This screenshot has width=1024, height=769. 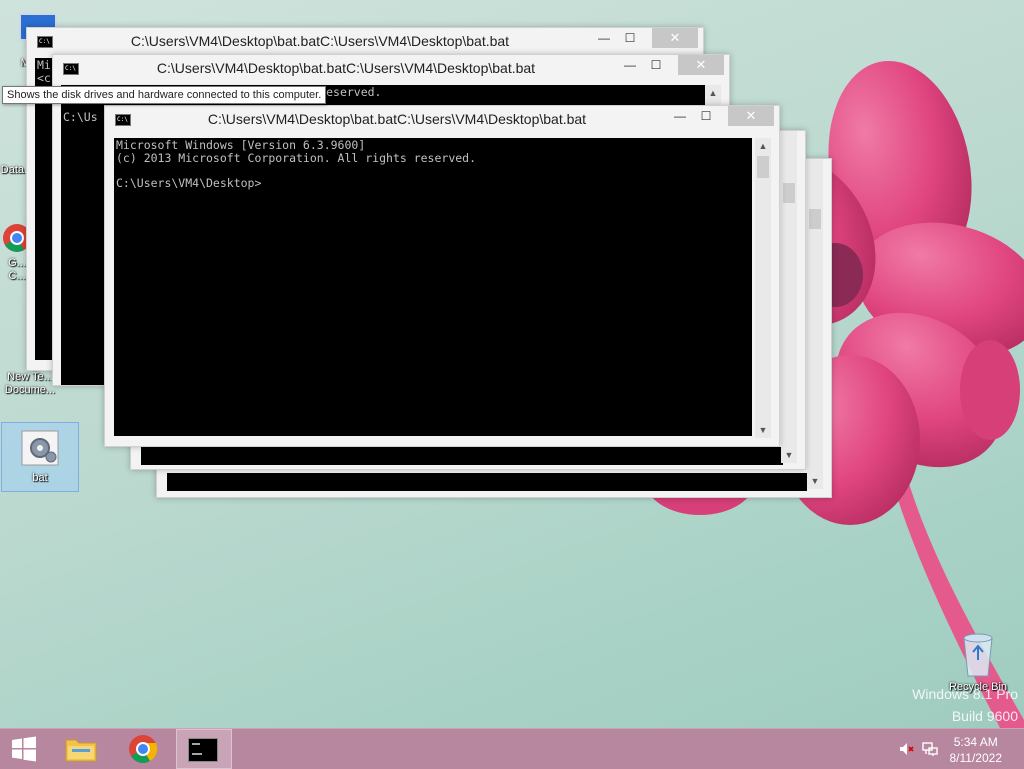 I want to click on start-button, so click(x=24, y=749).